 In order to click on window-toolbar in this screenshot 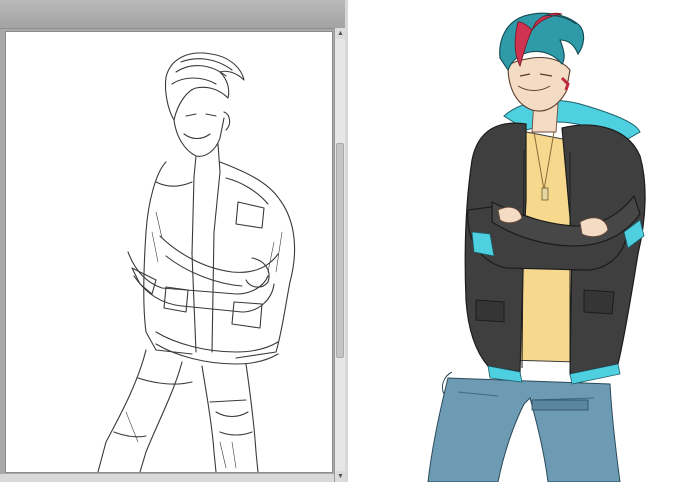, I will do `click(172, 14)`.